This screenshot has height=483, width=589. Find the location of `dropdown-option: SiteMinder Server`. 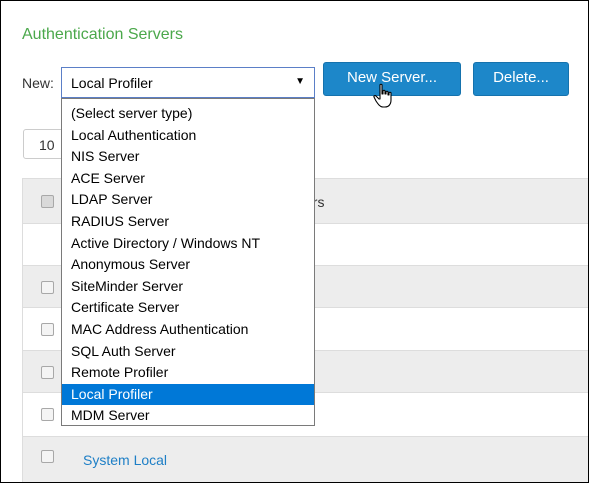

dropdown-option: SiteMinder Server is located at coordinates (188, 287).